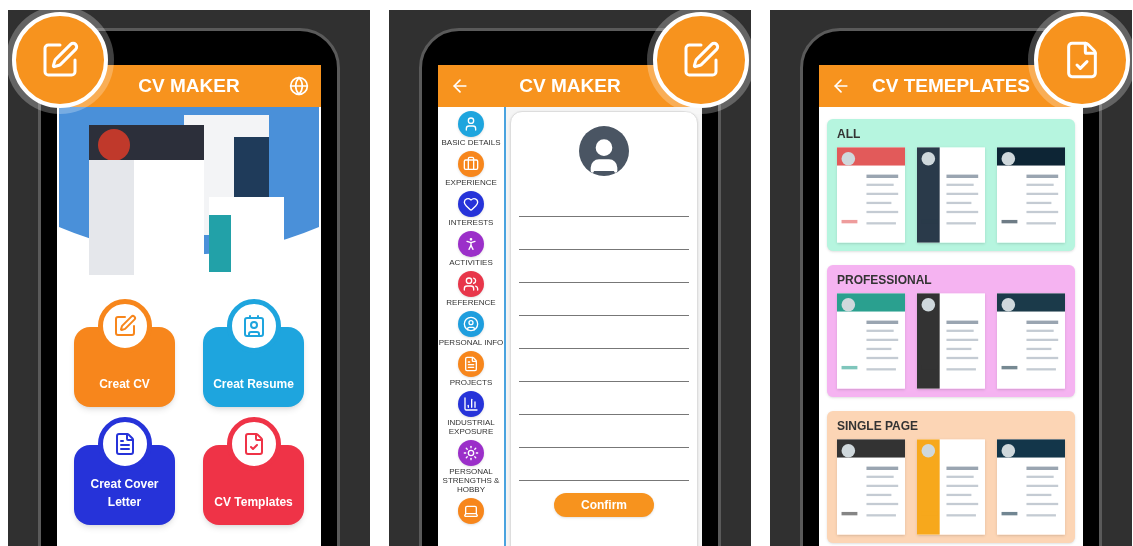 The height and width of the screenshot is (546, 1133). What do you see at coordinates (849, 134) in the screenshot?
I see `group-title: ALL` at bounding box center [849, 134].